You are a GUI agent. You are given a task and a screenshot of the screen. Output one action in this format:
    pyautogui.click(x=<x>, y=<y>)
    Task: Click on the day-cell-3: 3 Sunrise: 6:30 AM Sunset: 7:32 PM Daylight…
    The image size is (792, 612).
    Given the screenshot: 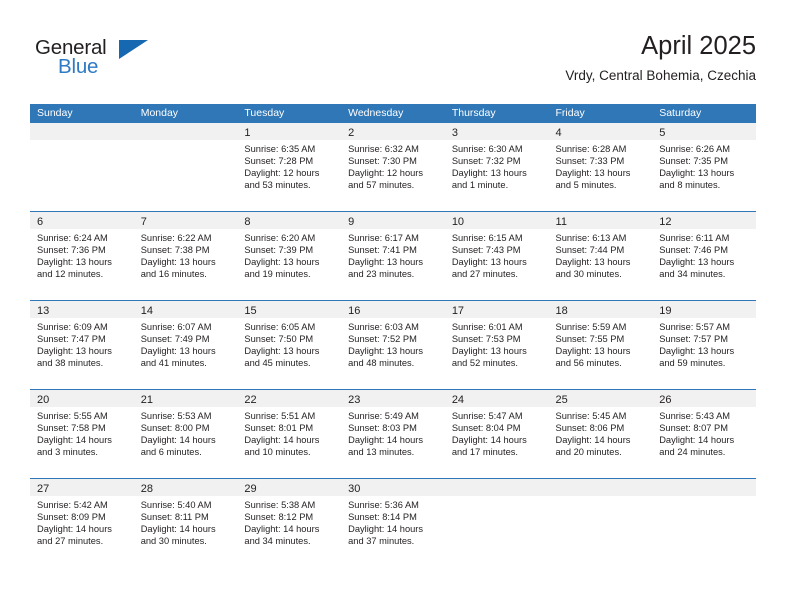 What is the action you would take?
    pyautogui.click(x=496, y=167)
    